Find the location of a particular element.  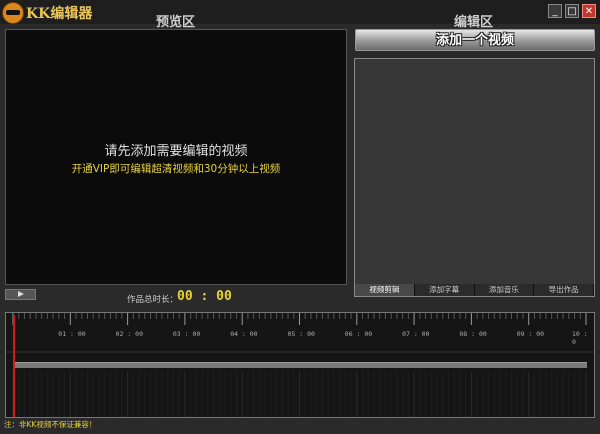

ruler-time-label: 07 : 00 is located at coordinates (416, 334).